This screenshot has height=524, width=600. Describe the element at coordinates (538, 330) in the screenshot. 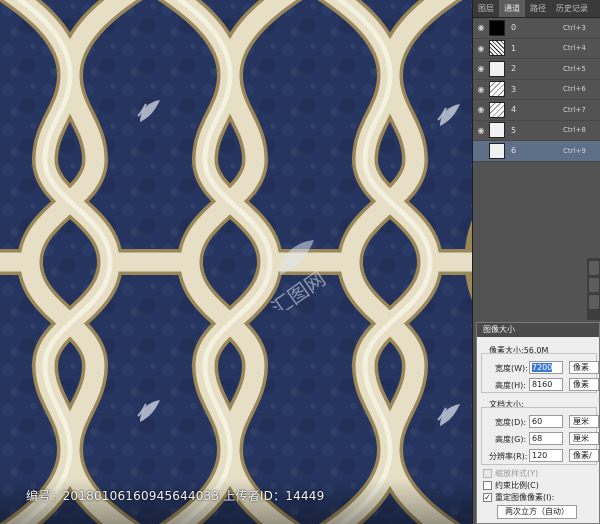

I see `dialog-title: 图像大小` at that location.